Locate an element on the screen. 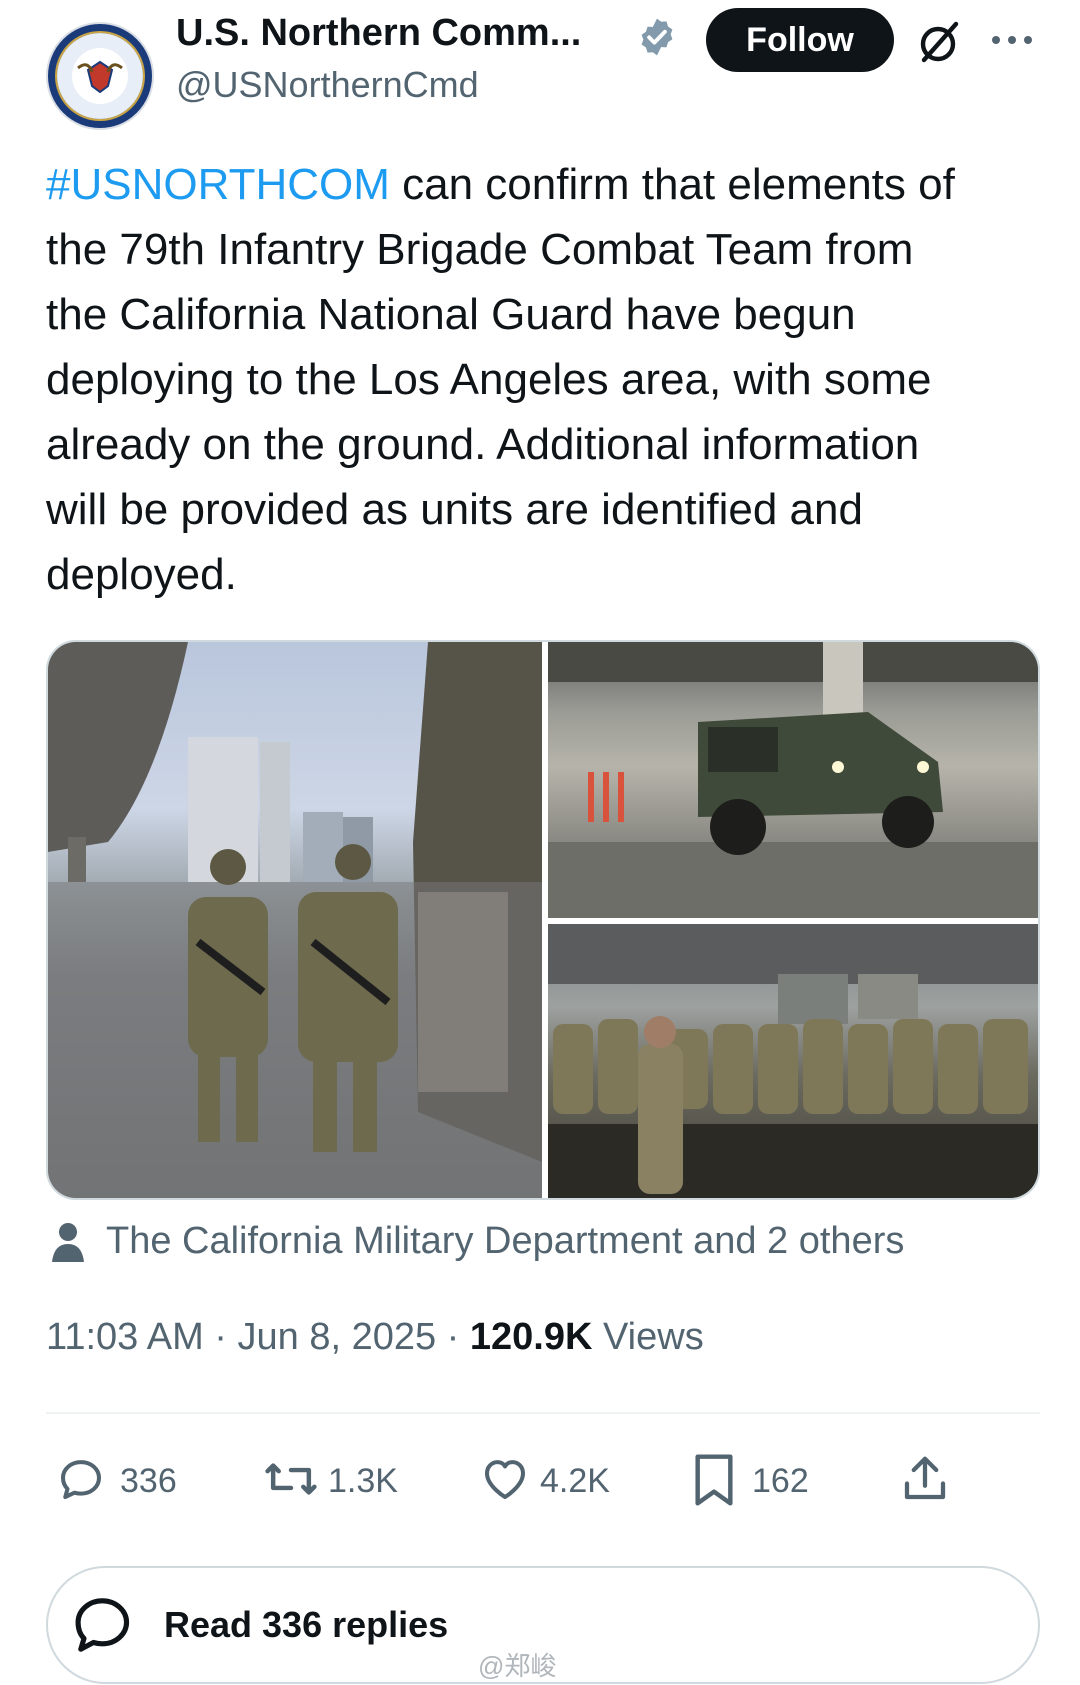 This screenshot has height=1685, width=1080. reply-button: 336 is located at coordinates (115, 1484).